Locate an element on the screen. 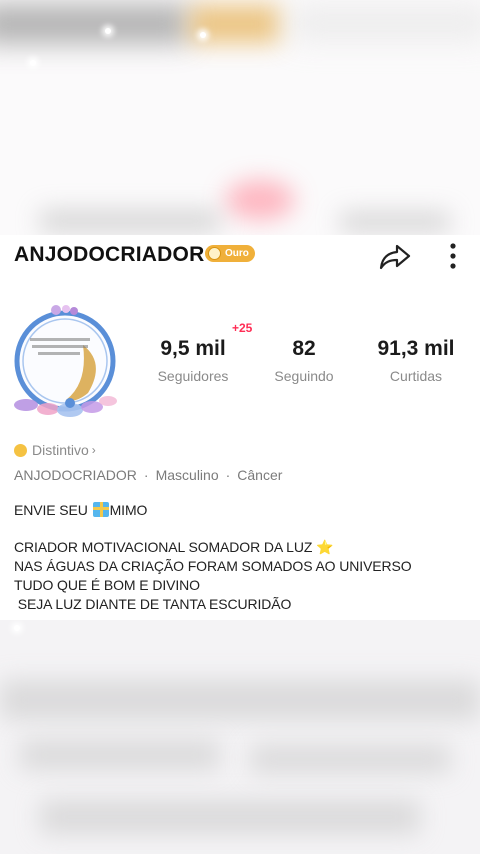 The image size is (480, 854). avatar is located at coordinates (65, 365).